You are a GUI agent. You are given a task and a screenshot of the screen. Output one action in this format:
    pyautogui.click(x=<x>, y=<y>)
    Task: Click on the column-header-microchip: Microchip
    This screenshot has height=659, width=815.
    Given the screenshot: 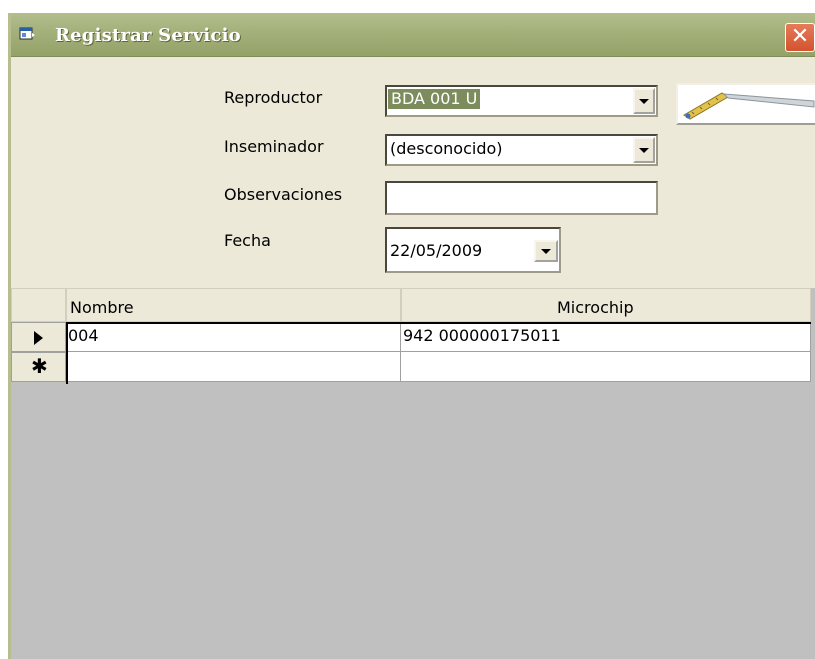 What is the action you would take?
    pyautogui.click(x=606, y=305)
    